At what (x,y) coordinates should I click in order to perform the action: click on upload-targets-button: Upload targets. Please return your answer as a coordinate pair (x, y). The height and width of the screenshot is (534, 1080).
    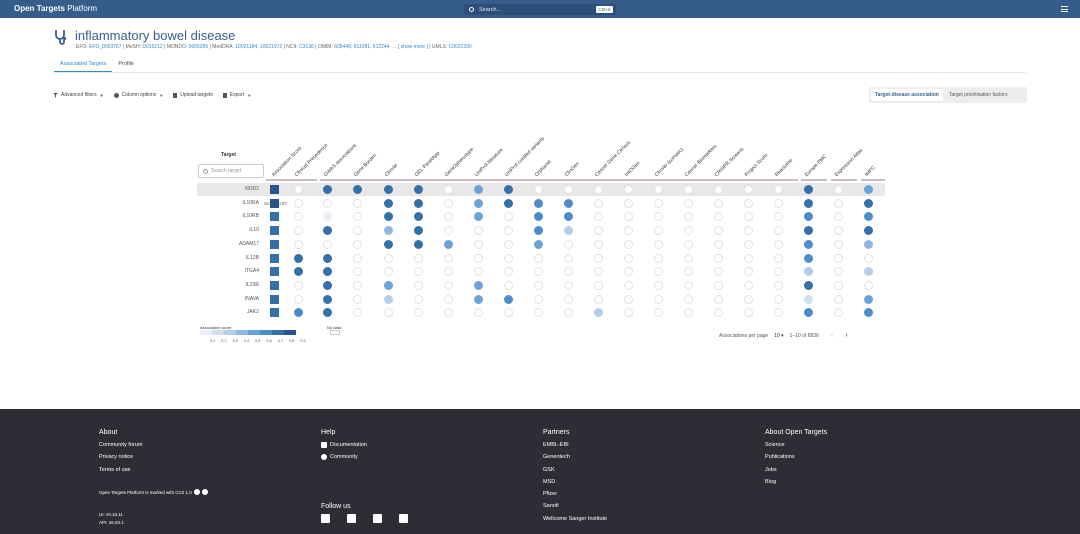
    Looking at the image, I should click on (193, 95).